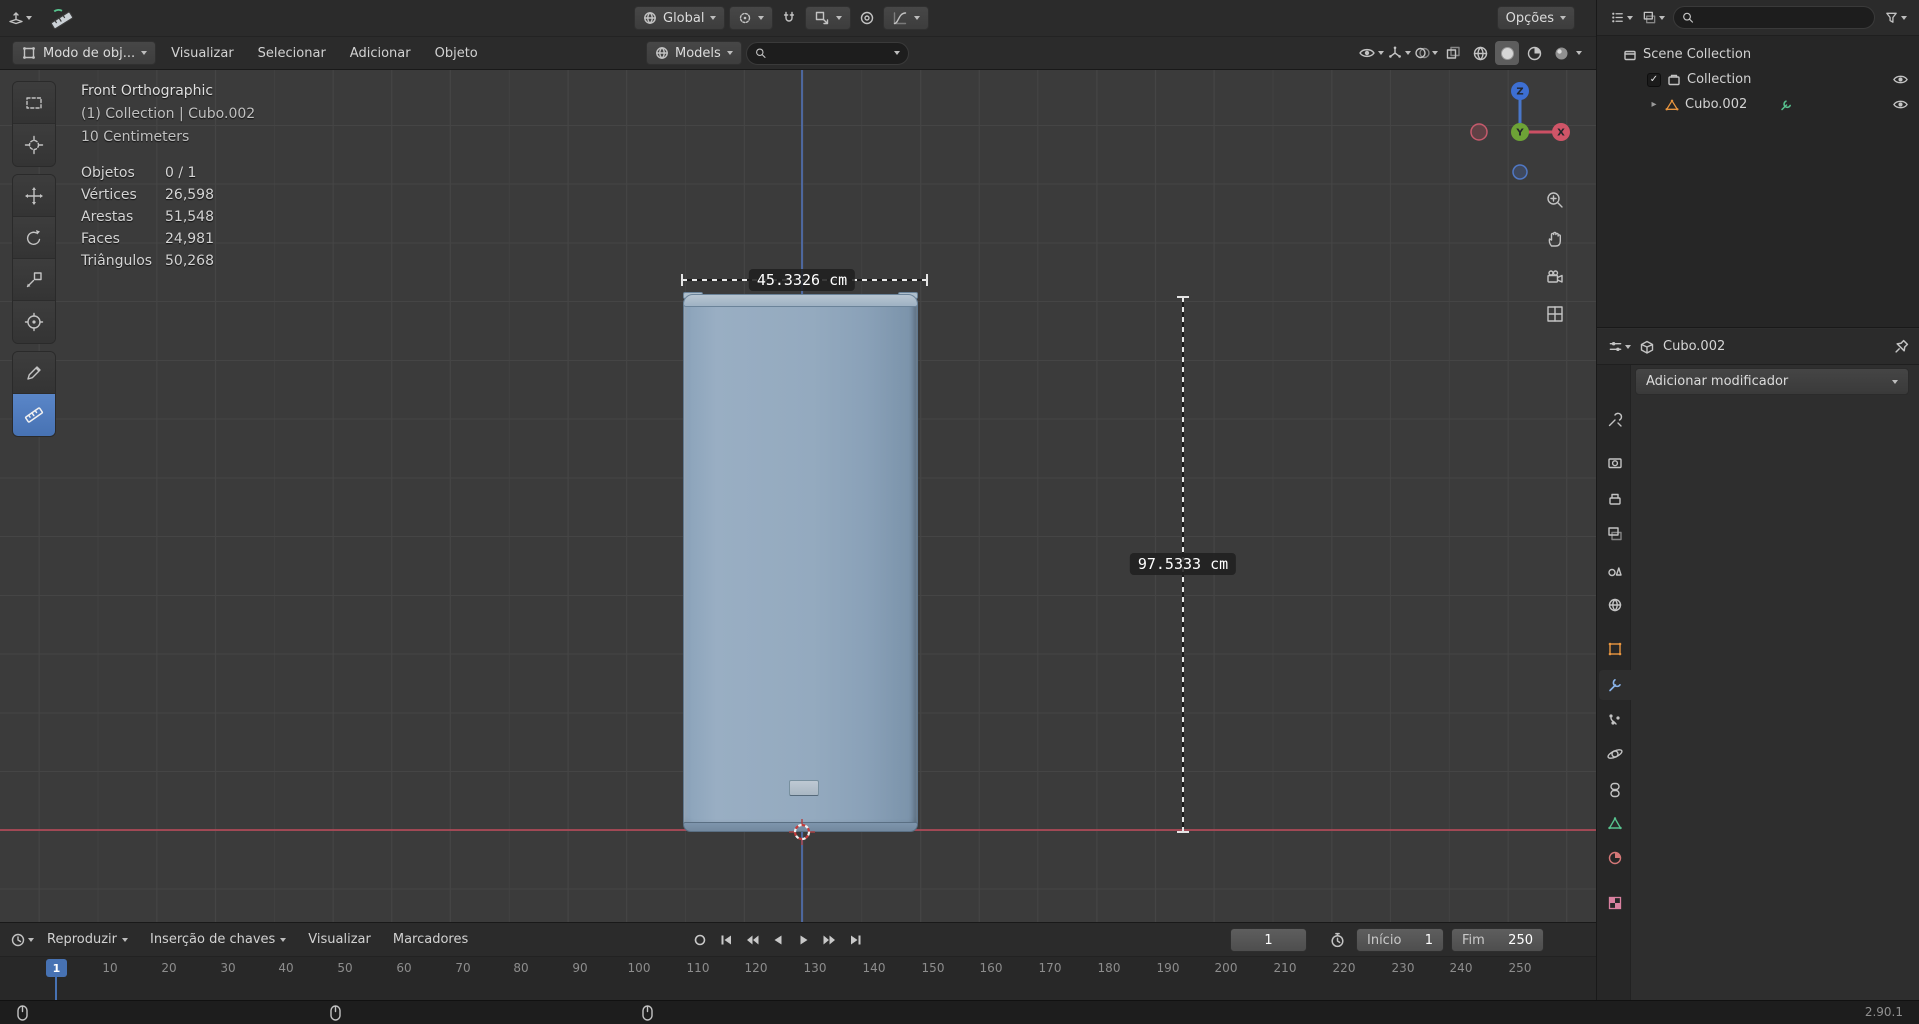 This screenshot has width=1919, height=1024. I want to click on timeline-view-menu: Visualizar, so click(339, 940).